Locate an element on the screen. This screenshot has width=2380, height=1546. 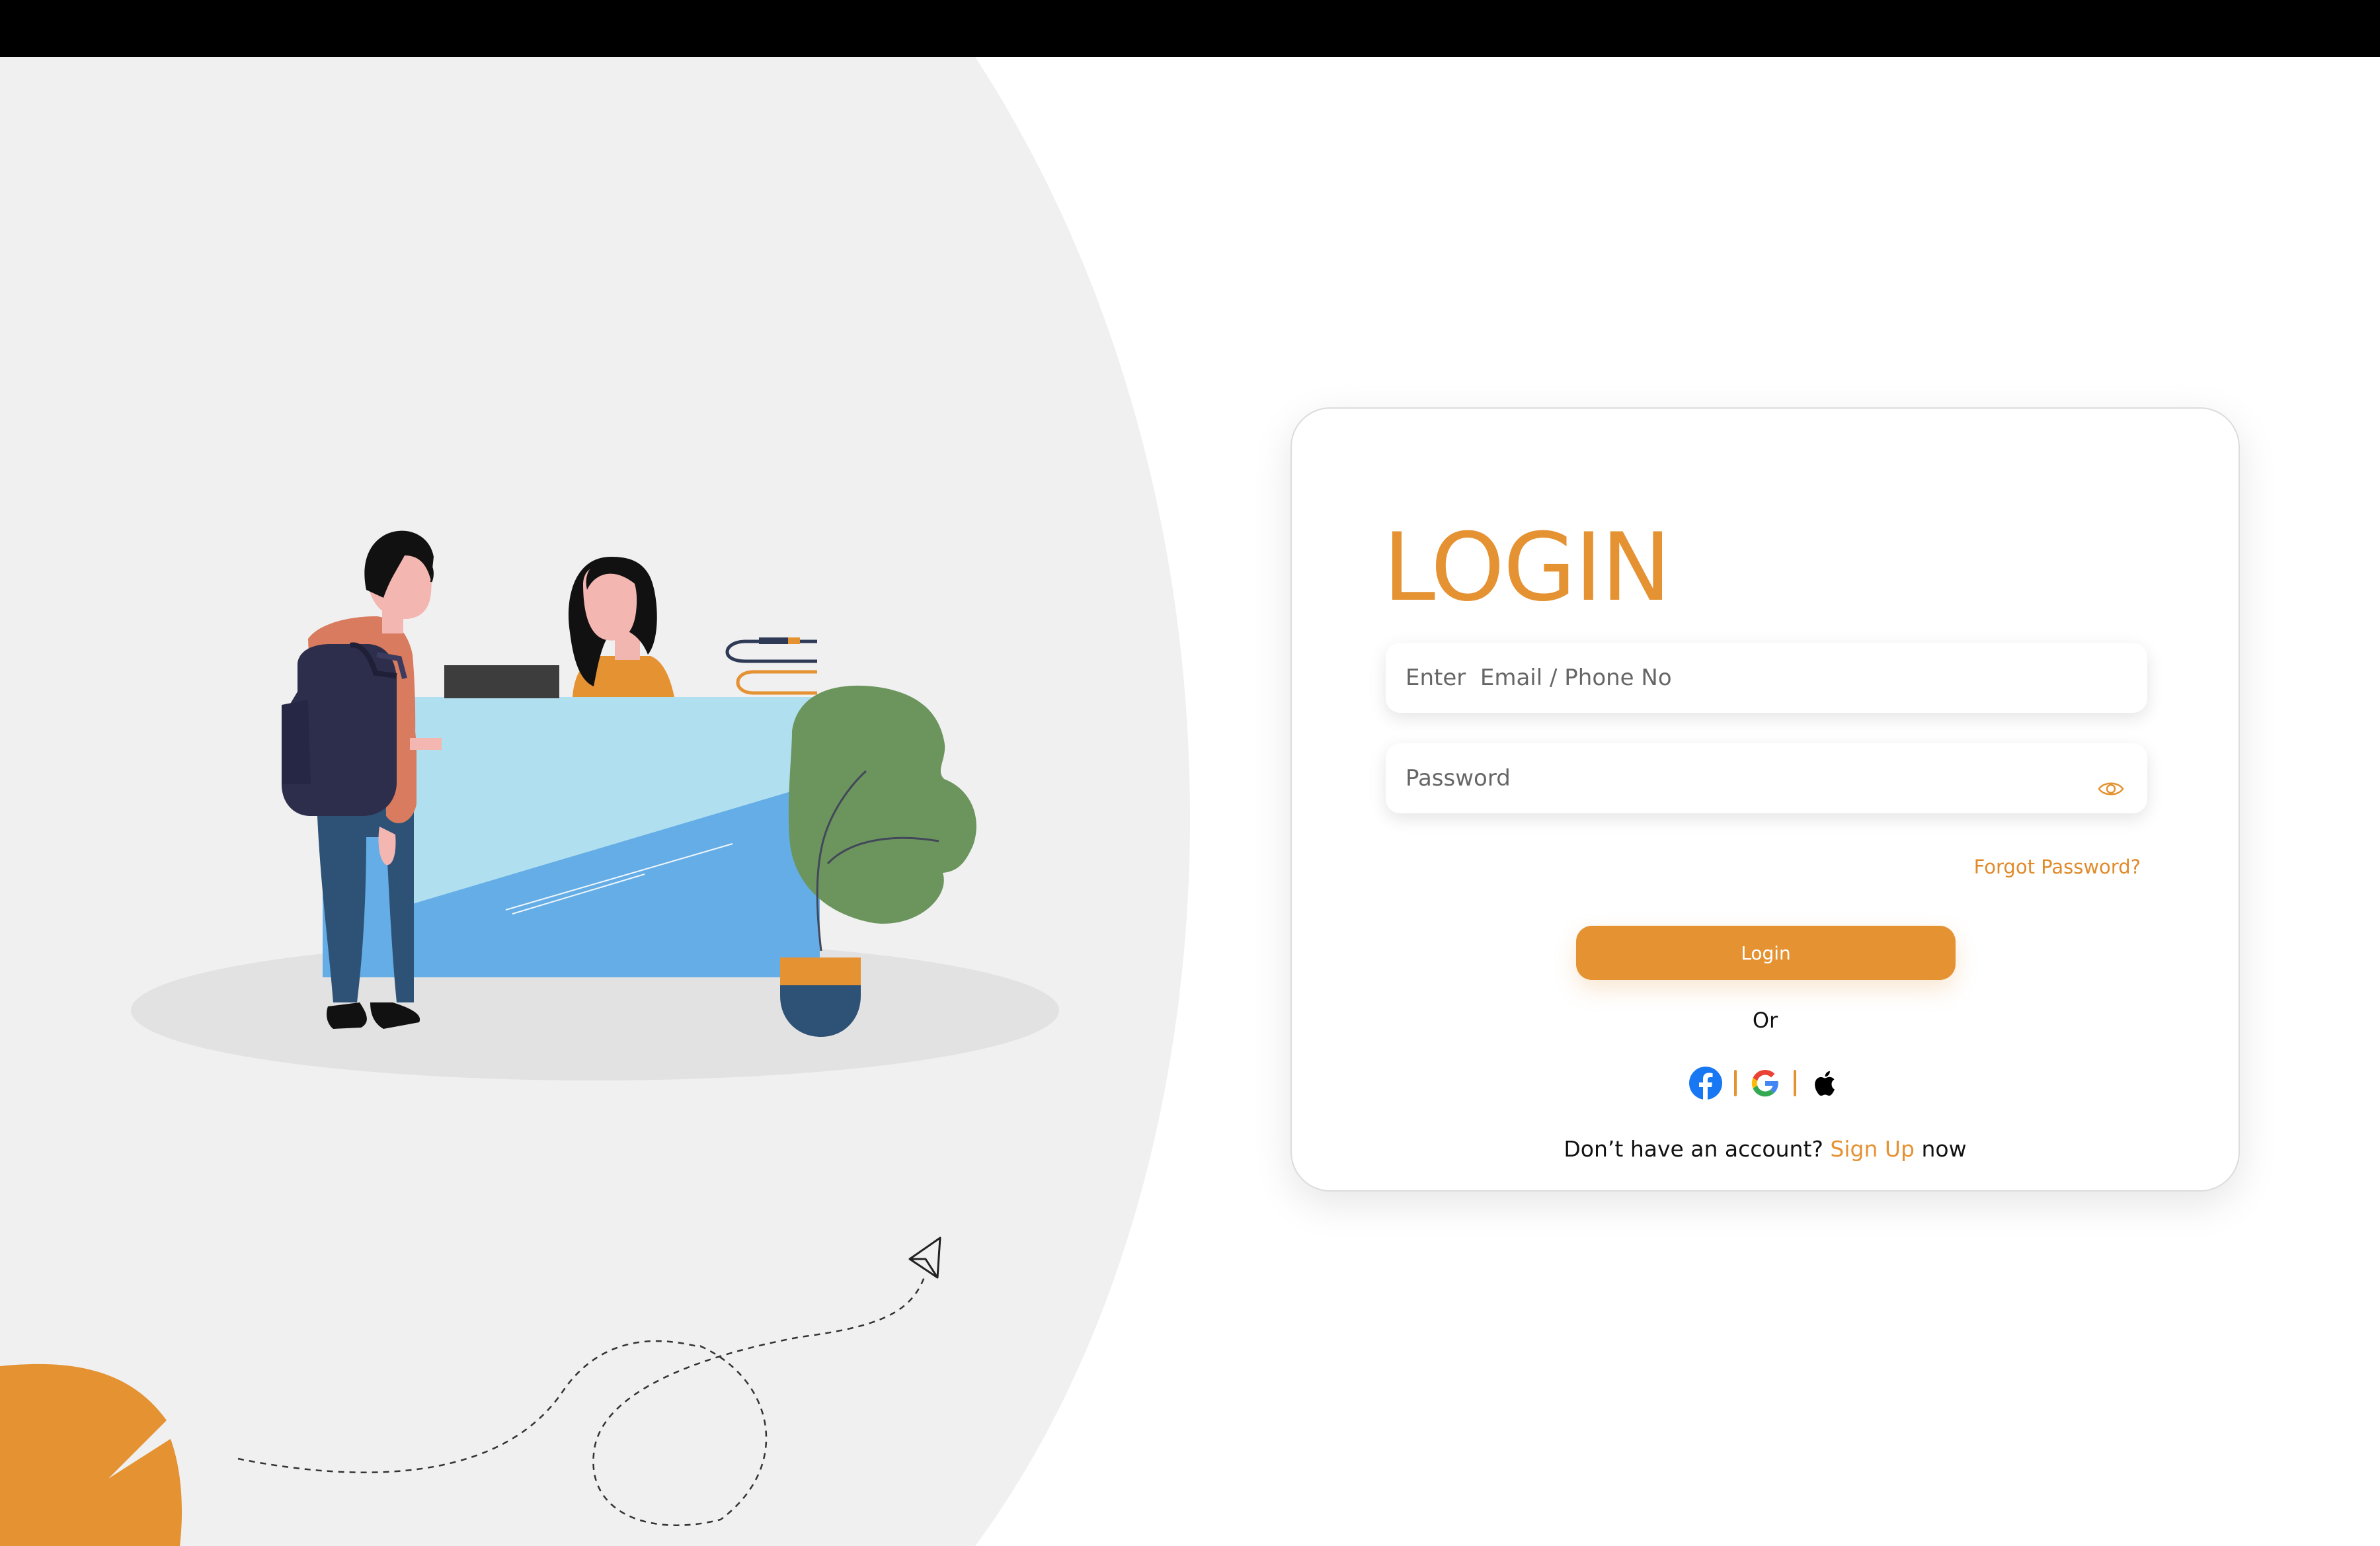
page-title: LOGIN is located at coordinates (1527, 567).